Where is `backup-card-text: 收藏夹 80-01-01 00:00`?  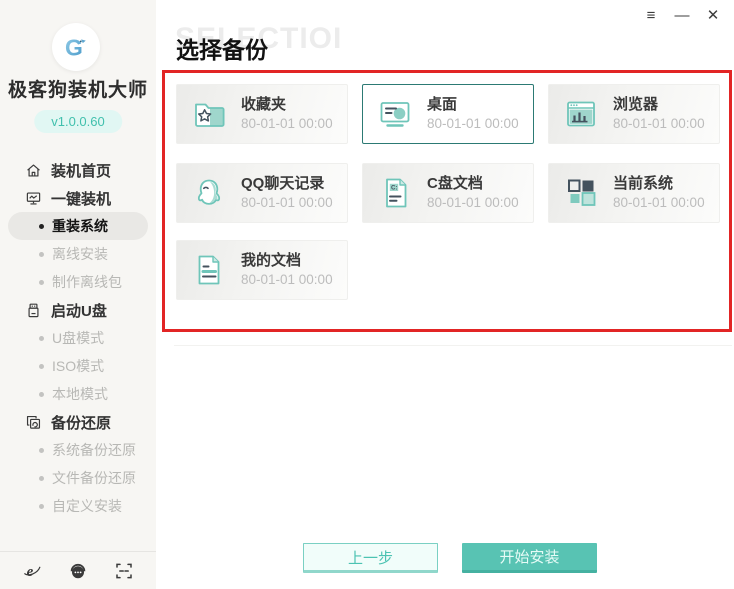
backup-card-text: 收藏夹 80-01-01 00:00 is located at coordinates (287, 114).